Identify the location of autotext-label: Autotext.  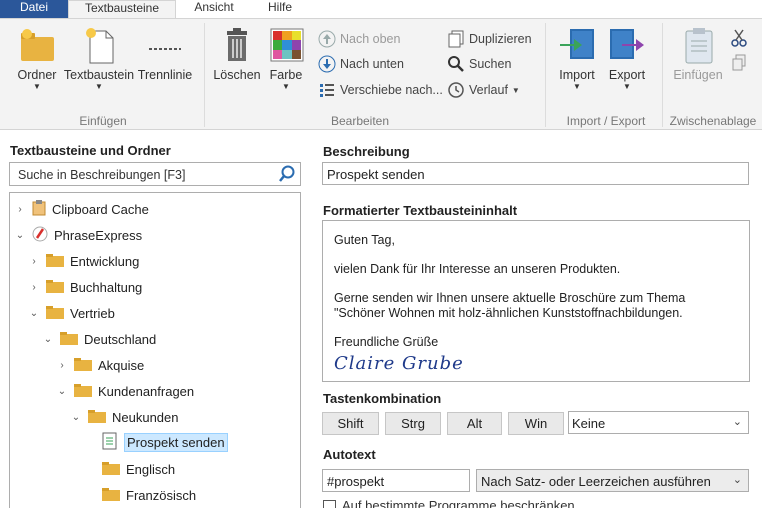
(349, 454).